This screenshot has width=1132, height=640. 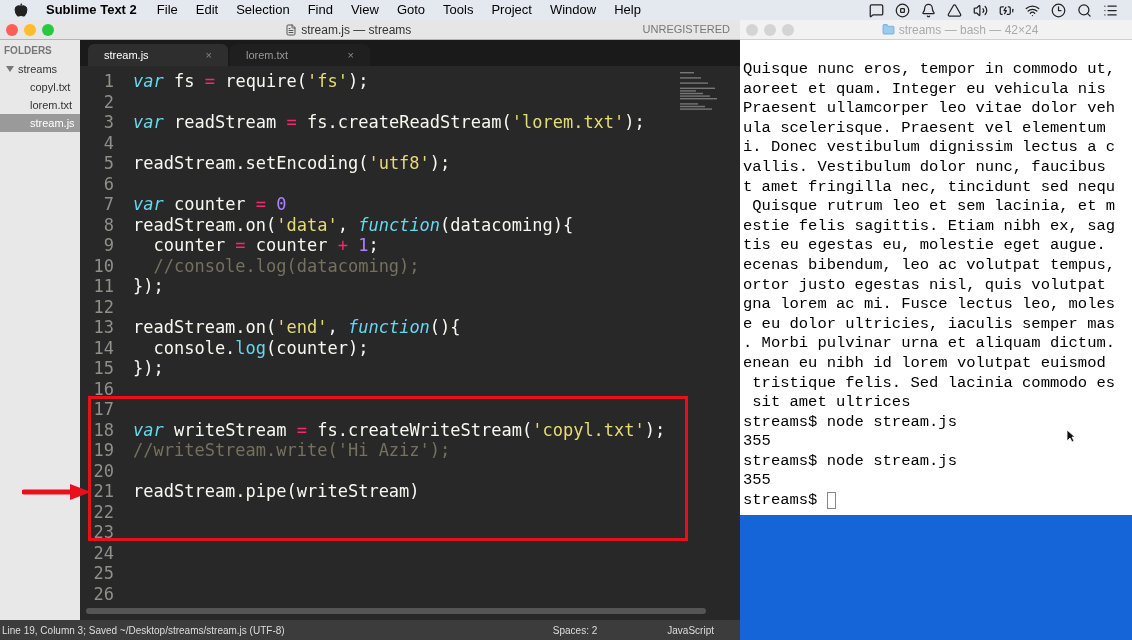 What do you see at coordinates (627, 10) in the screenshot?
I see `menu-item: Help` at bounding box center [627, 10].